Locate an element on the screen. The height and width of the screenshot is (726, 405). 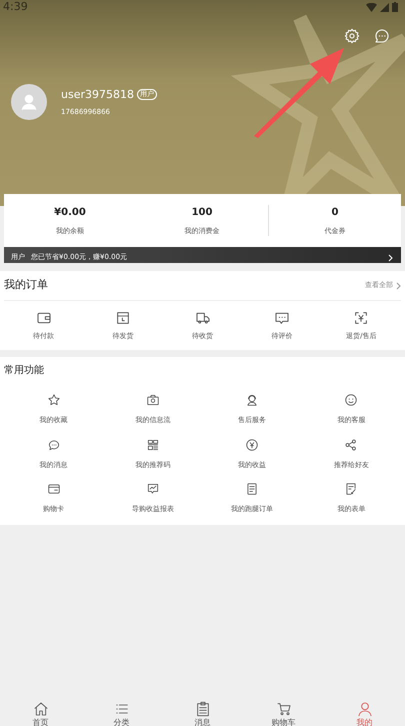
share-icon is located at coordinates (351, 445).